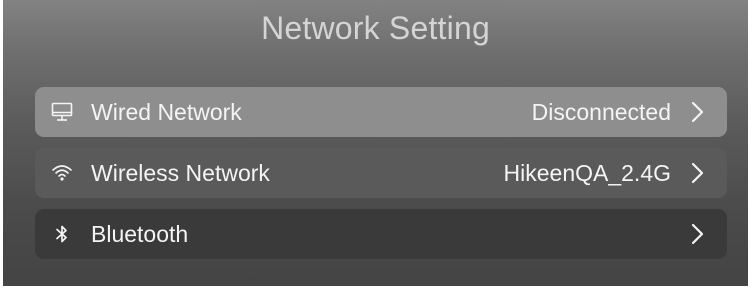 This screenshot has width=751, height=290. Describe the element at coordinates (166, 112) in the screenshot. I see `wired-network-label: Wired Network` at that location.